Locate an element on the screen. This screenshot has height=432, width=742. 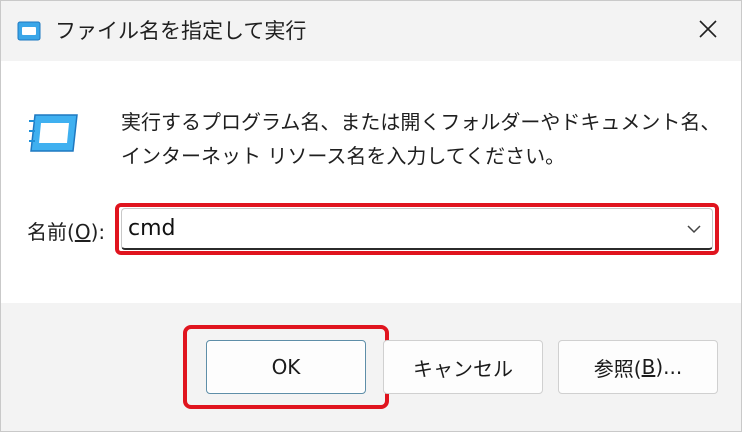
cancel-button: キャンセル is located at coordinates (463, 367).